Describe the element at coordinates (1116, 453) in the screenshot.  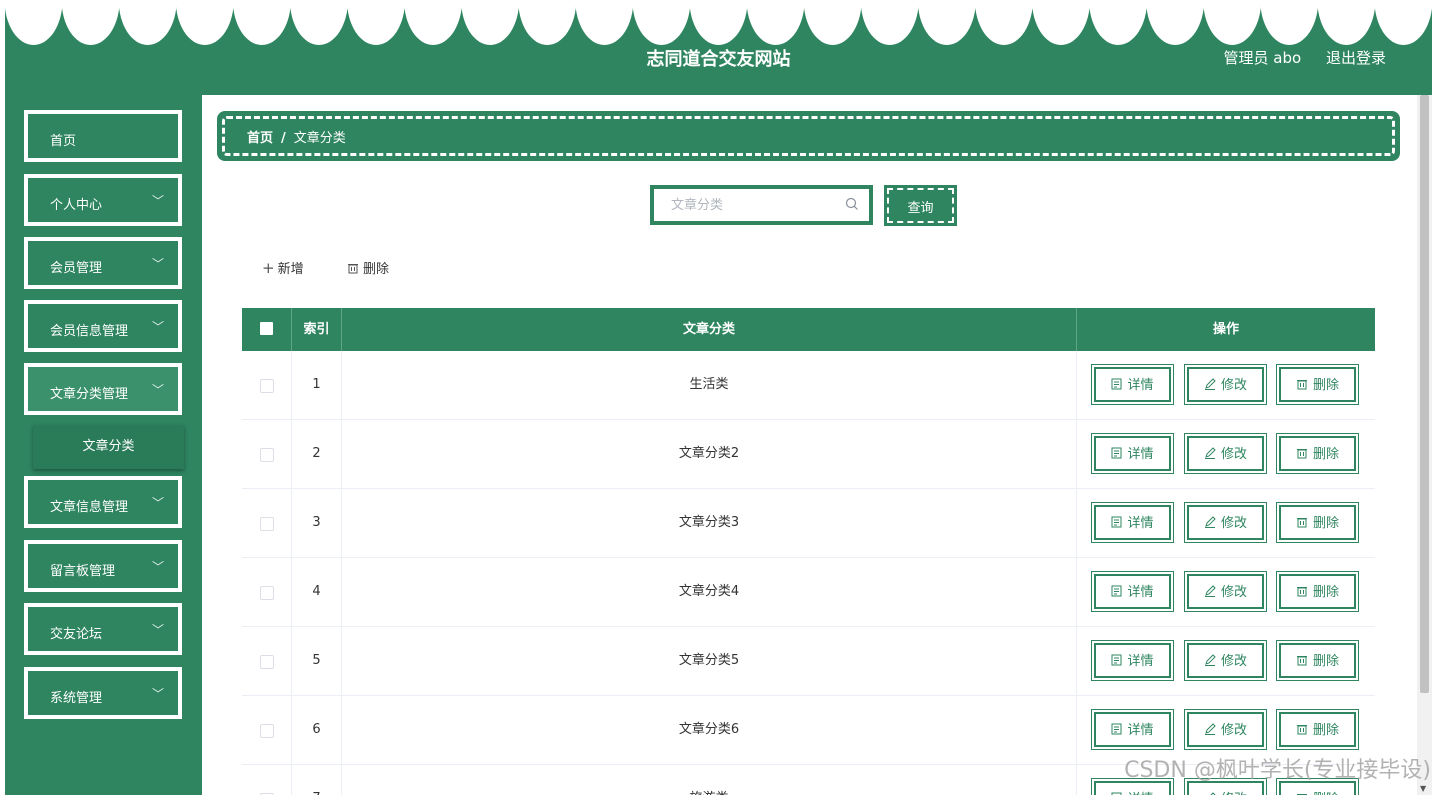
I see `document-icon` at that location.